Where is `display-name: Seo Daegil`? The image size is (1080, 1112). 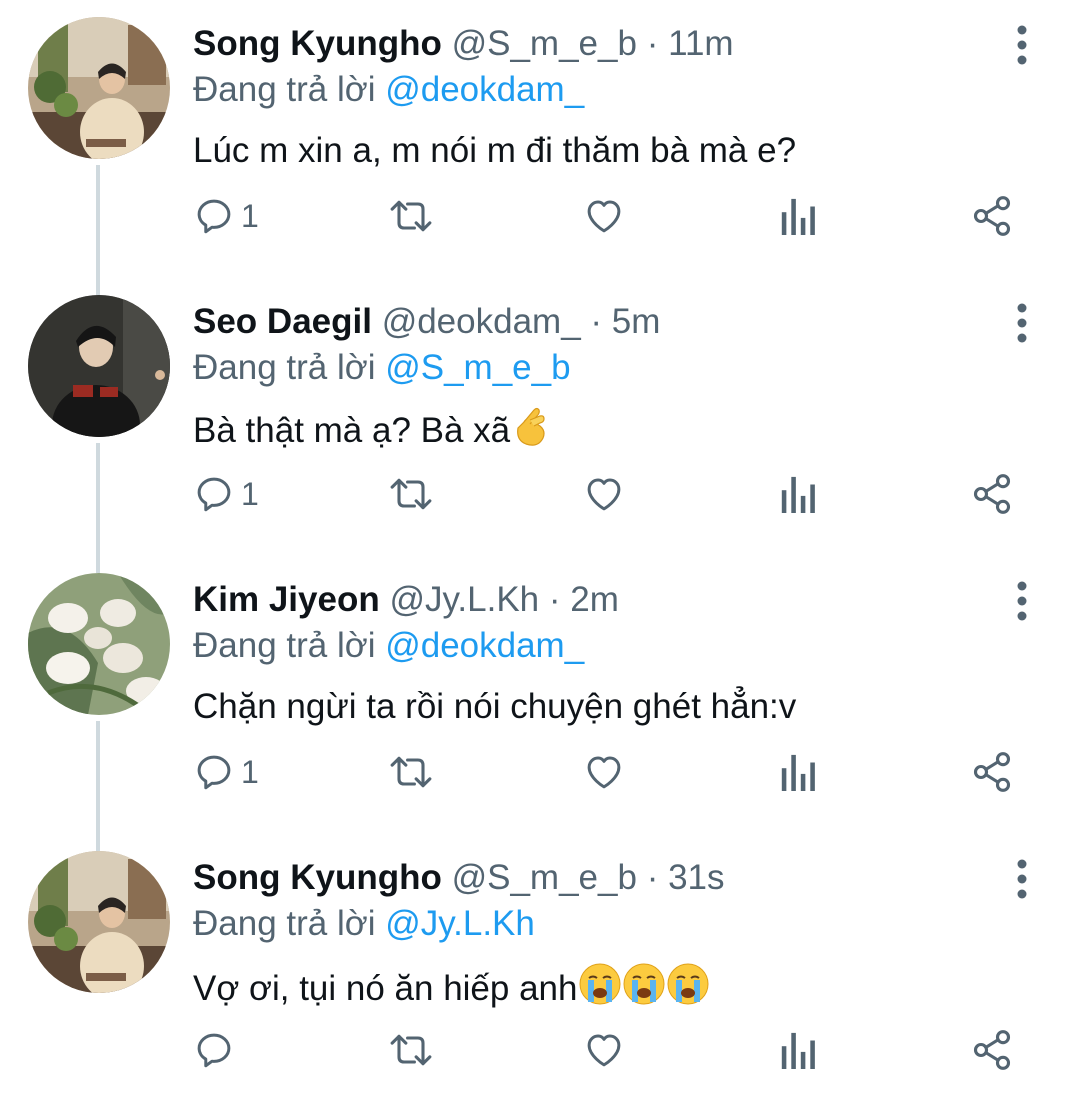 display-name: Seo Daegil is located at coordinates (282, 321).